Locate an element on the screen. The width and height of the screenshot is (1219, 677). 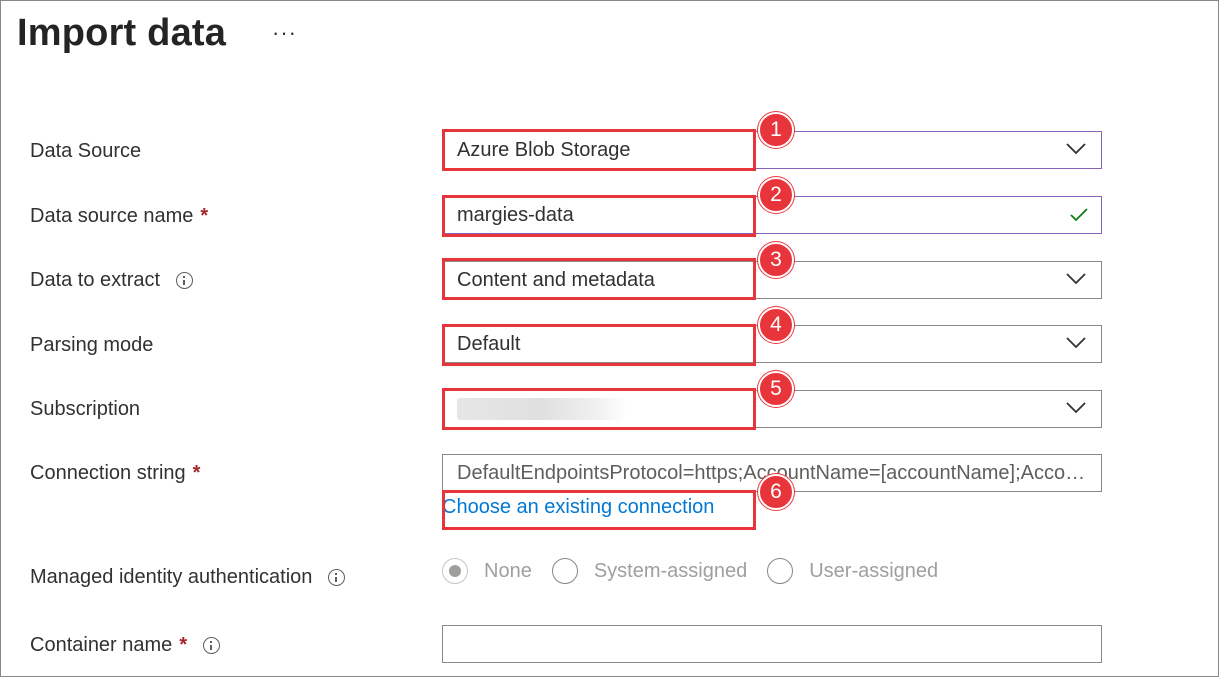
data-to-extract-label: Data to extract is located at coordinates (112, 280).